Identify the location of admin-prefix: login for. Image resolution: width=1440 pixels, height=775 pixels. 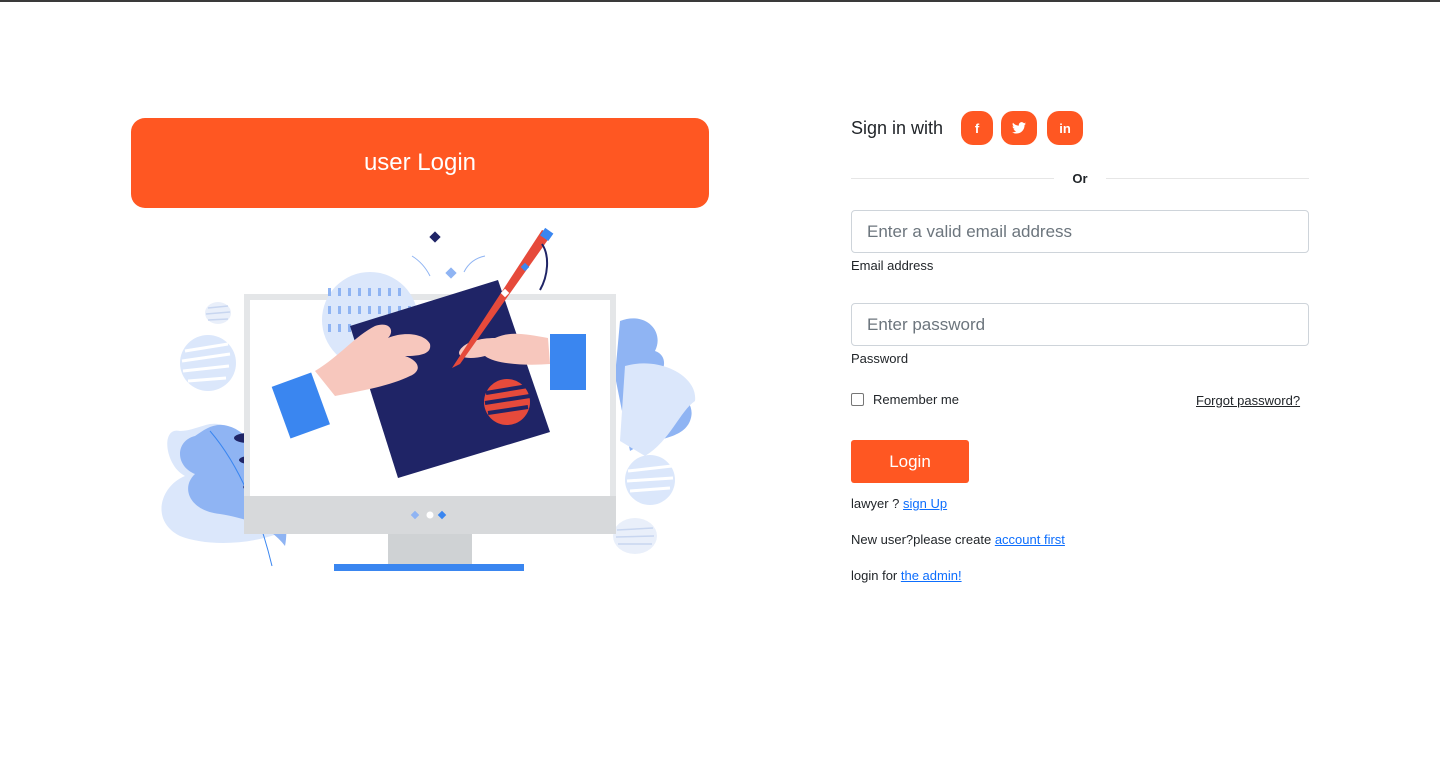
(876, 575).